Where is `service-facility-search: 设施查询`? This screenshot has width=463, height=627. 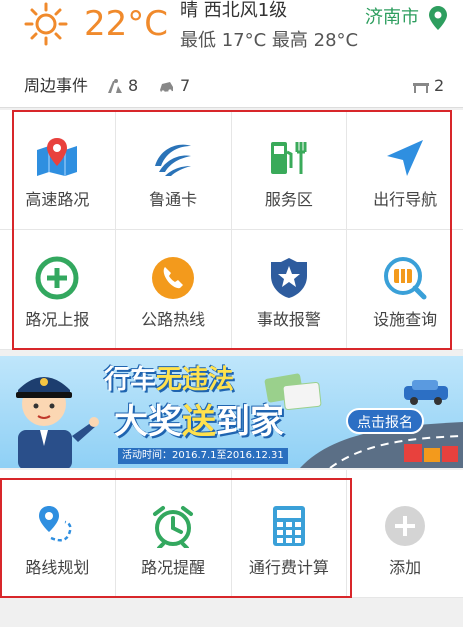 service-facility-search: 设施查询 is located at coordinates (405, 290).